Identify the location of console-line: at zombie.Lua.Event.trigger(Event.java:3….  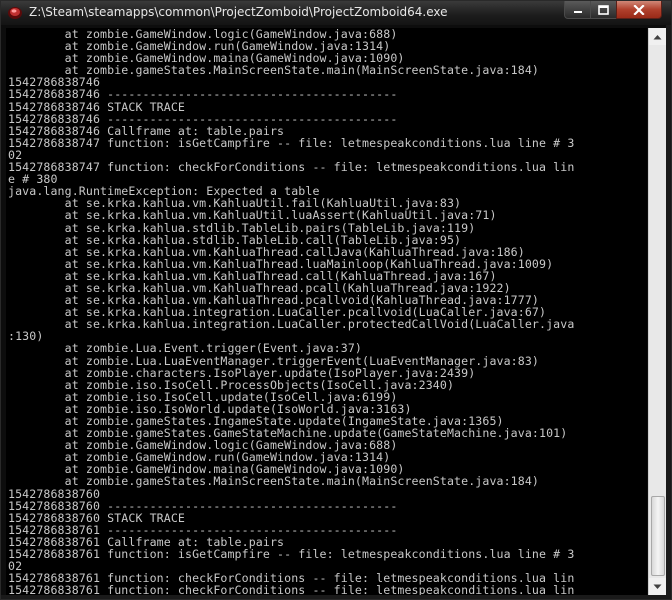
(185, 348).